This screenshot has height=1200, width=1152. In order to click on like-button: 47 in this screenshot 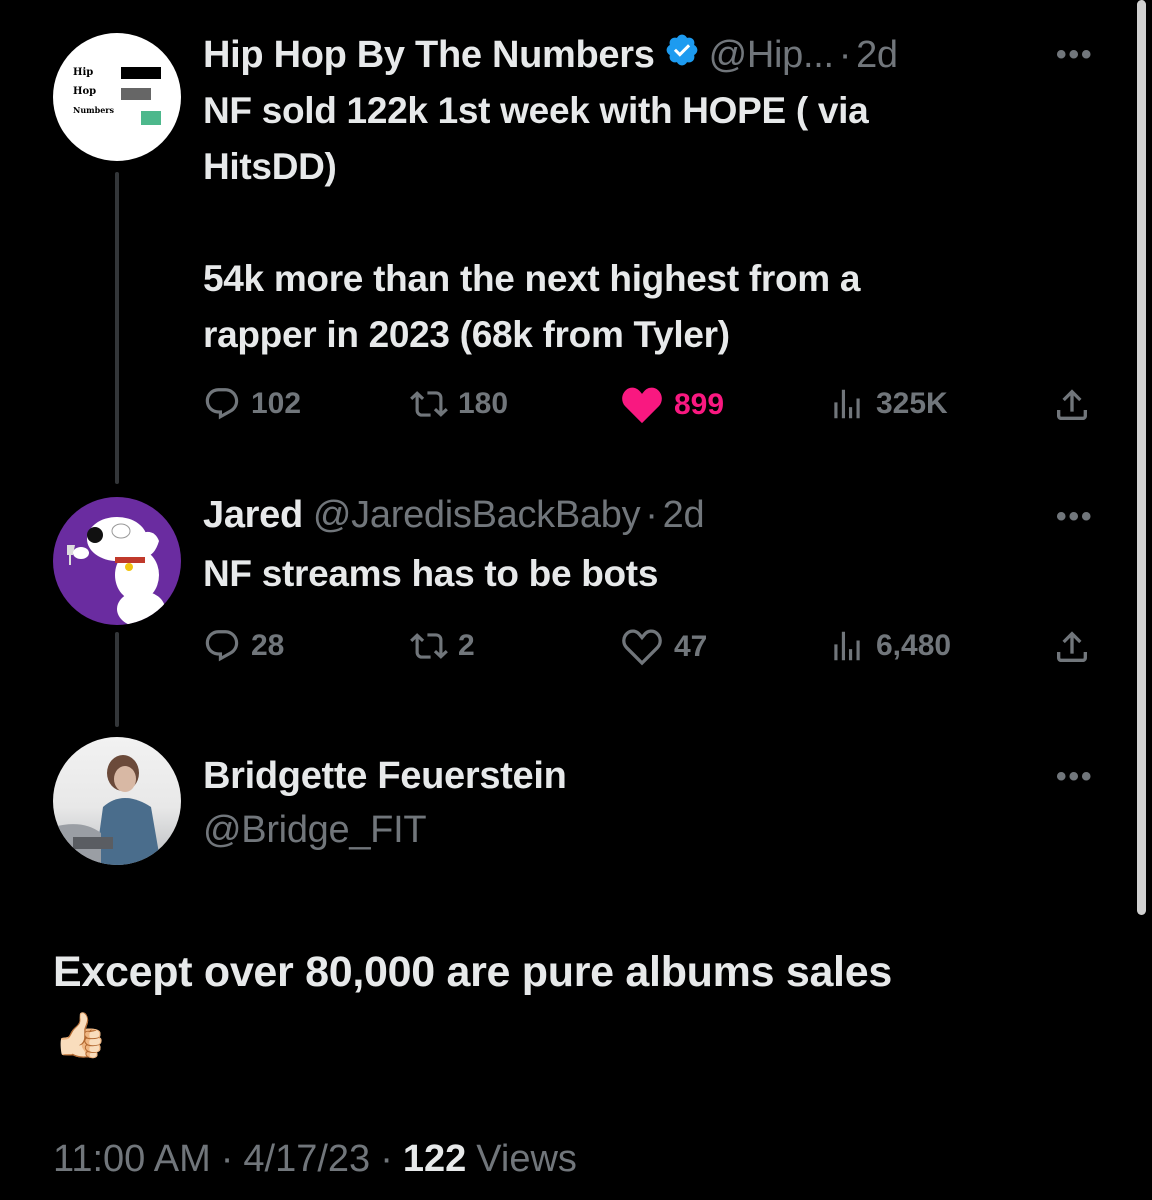, I will do `click(663, 647)`.